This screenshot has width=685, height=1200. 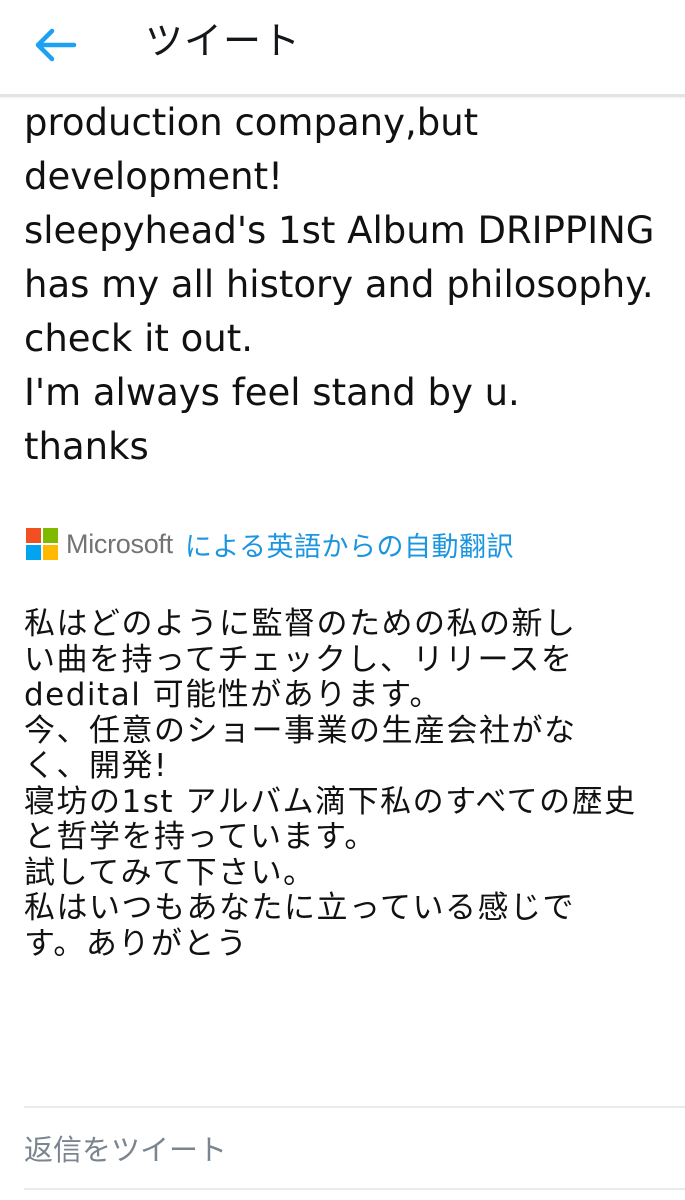 What do you see at coordinates (272, 392) in the screenshot?
I see `tweet-text-line: I'm always feel stand by u.` at bounding box center [272, 392].